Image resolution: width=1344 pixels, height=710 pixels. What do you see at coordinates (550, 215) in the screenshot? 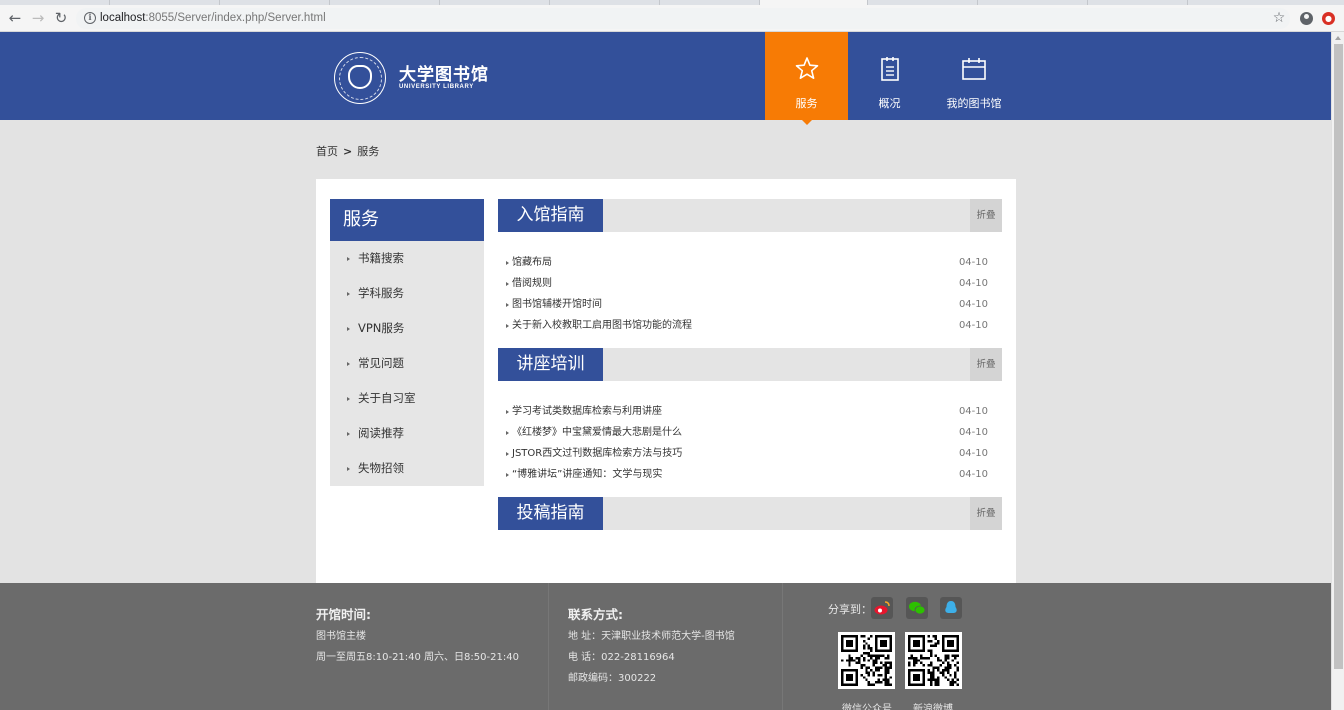
I see `section-title: 入馆指南` at bounding box center [550, 215].